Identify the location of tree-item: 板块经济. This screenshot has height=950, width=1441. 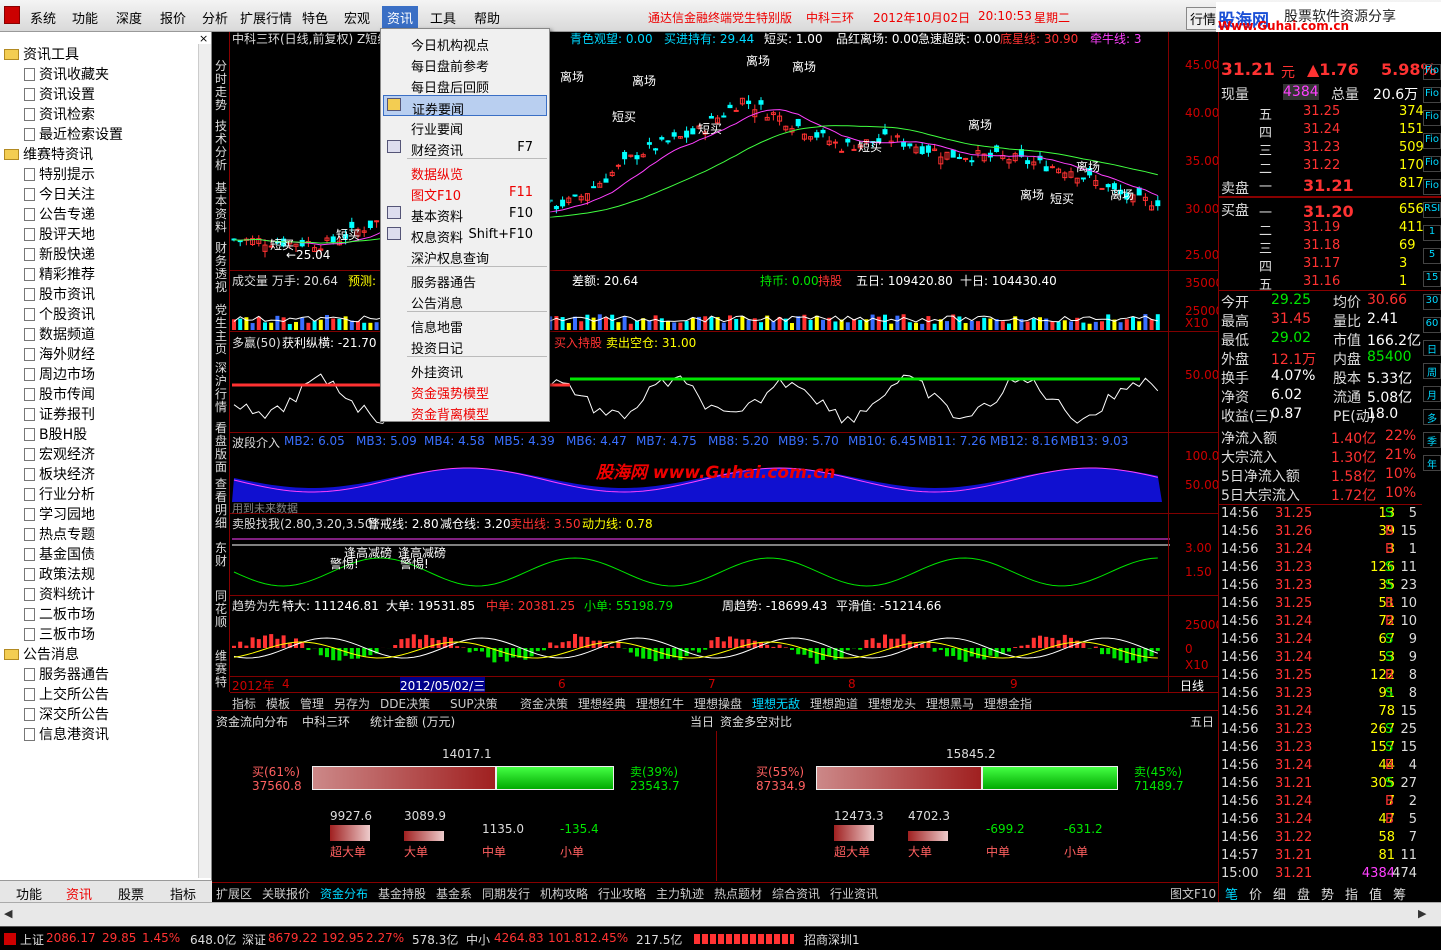
(59, 474).